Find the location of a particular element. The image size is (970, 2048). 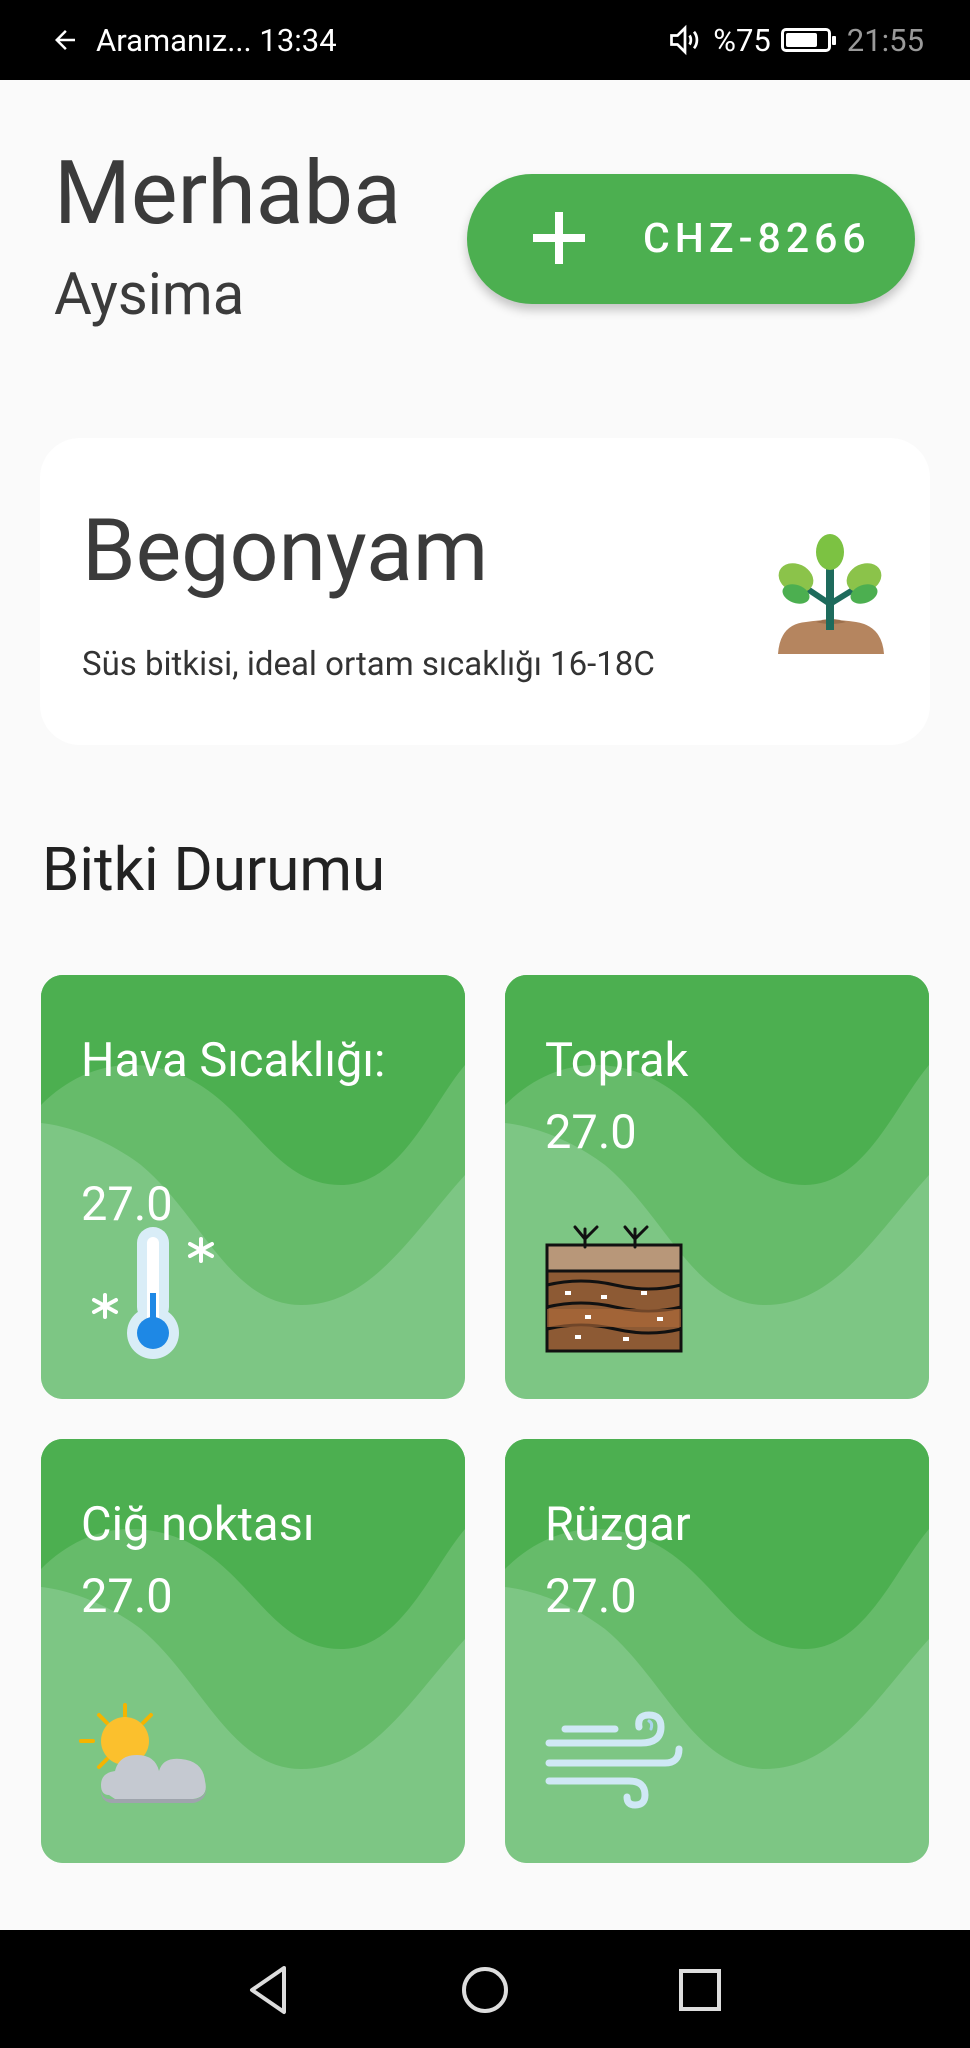

plus-icon is located at coordinates (559, 238).